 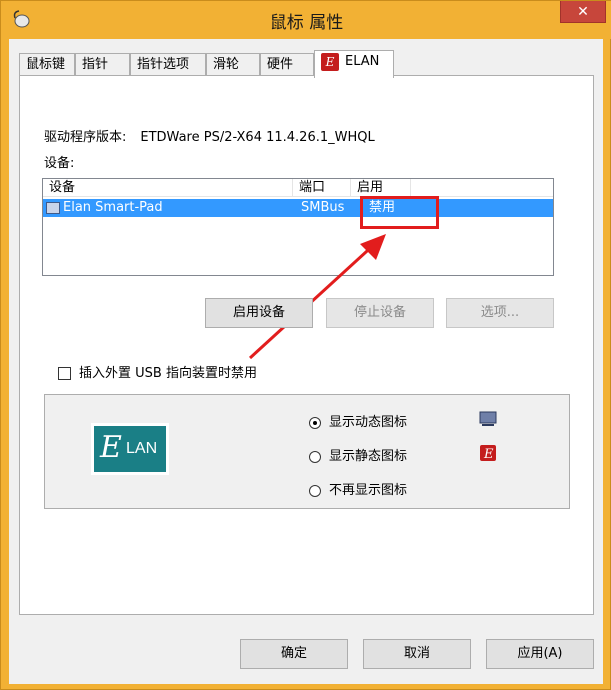 I want to click on tab-hardware: 硬件, so click(x=287, y=65).